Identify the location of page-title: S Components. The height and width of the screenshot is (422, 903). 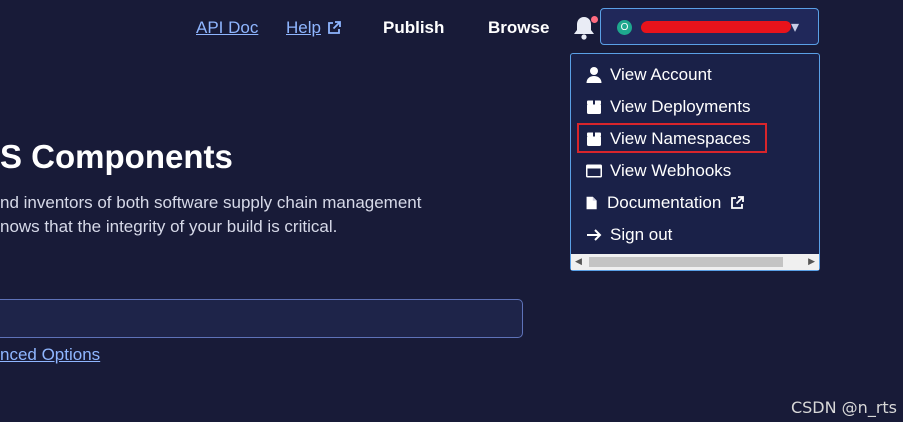
(116, 156).